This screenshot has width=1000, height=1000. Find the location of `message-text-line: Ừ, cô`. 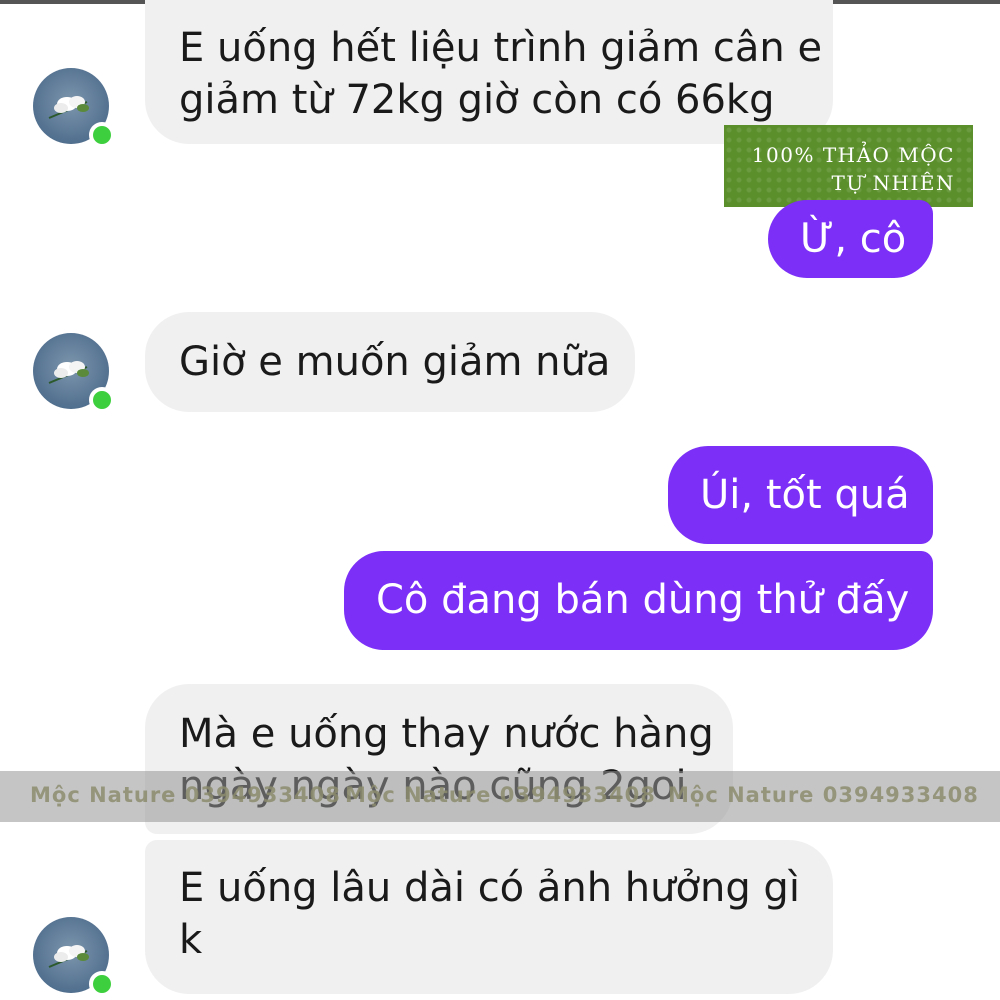

message-text-line: Ừ, cô is located at coordinates (853, 239).